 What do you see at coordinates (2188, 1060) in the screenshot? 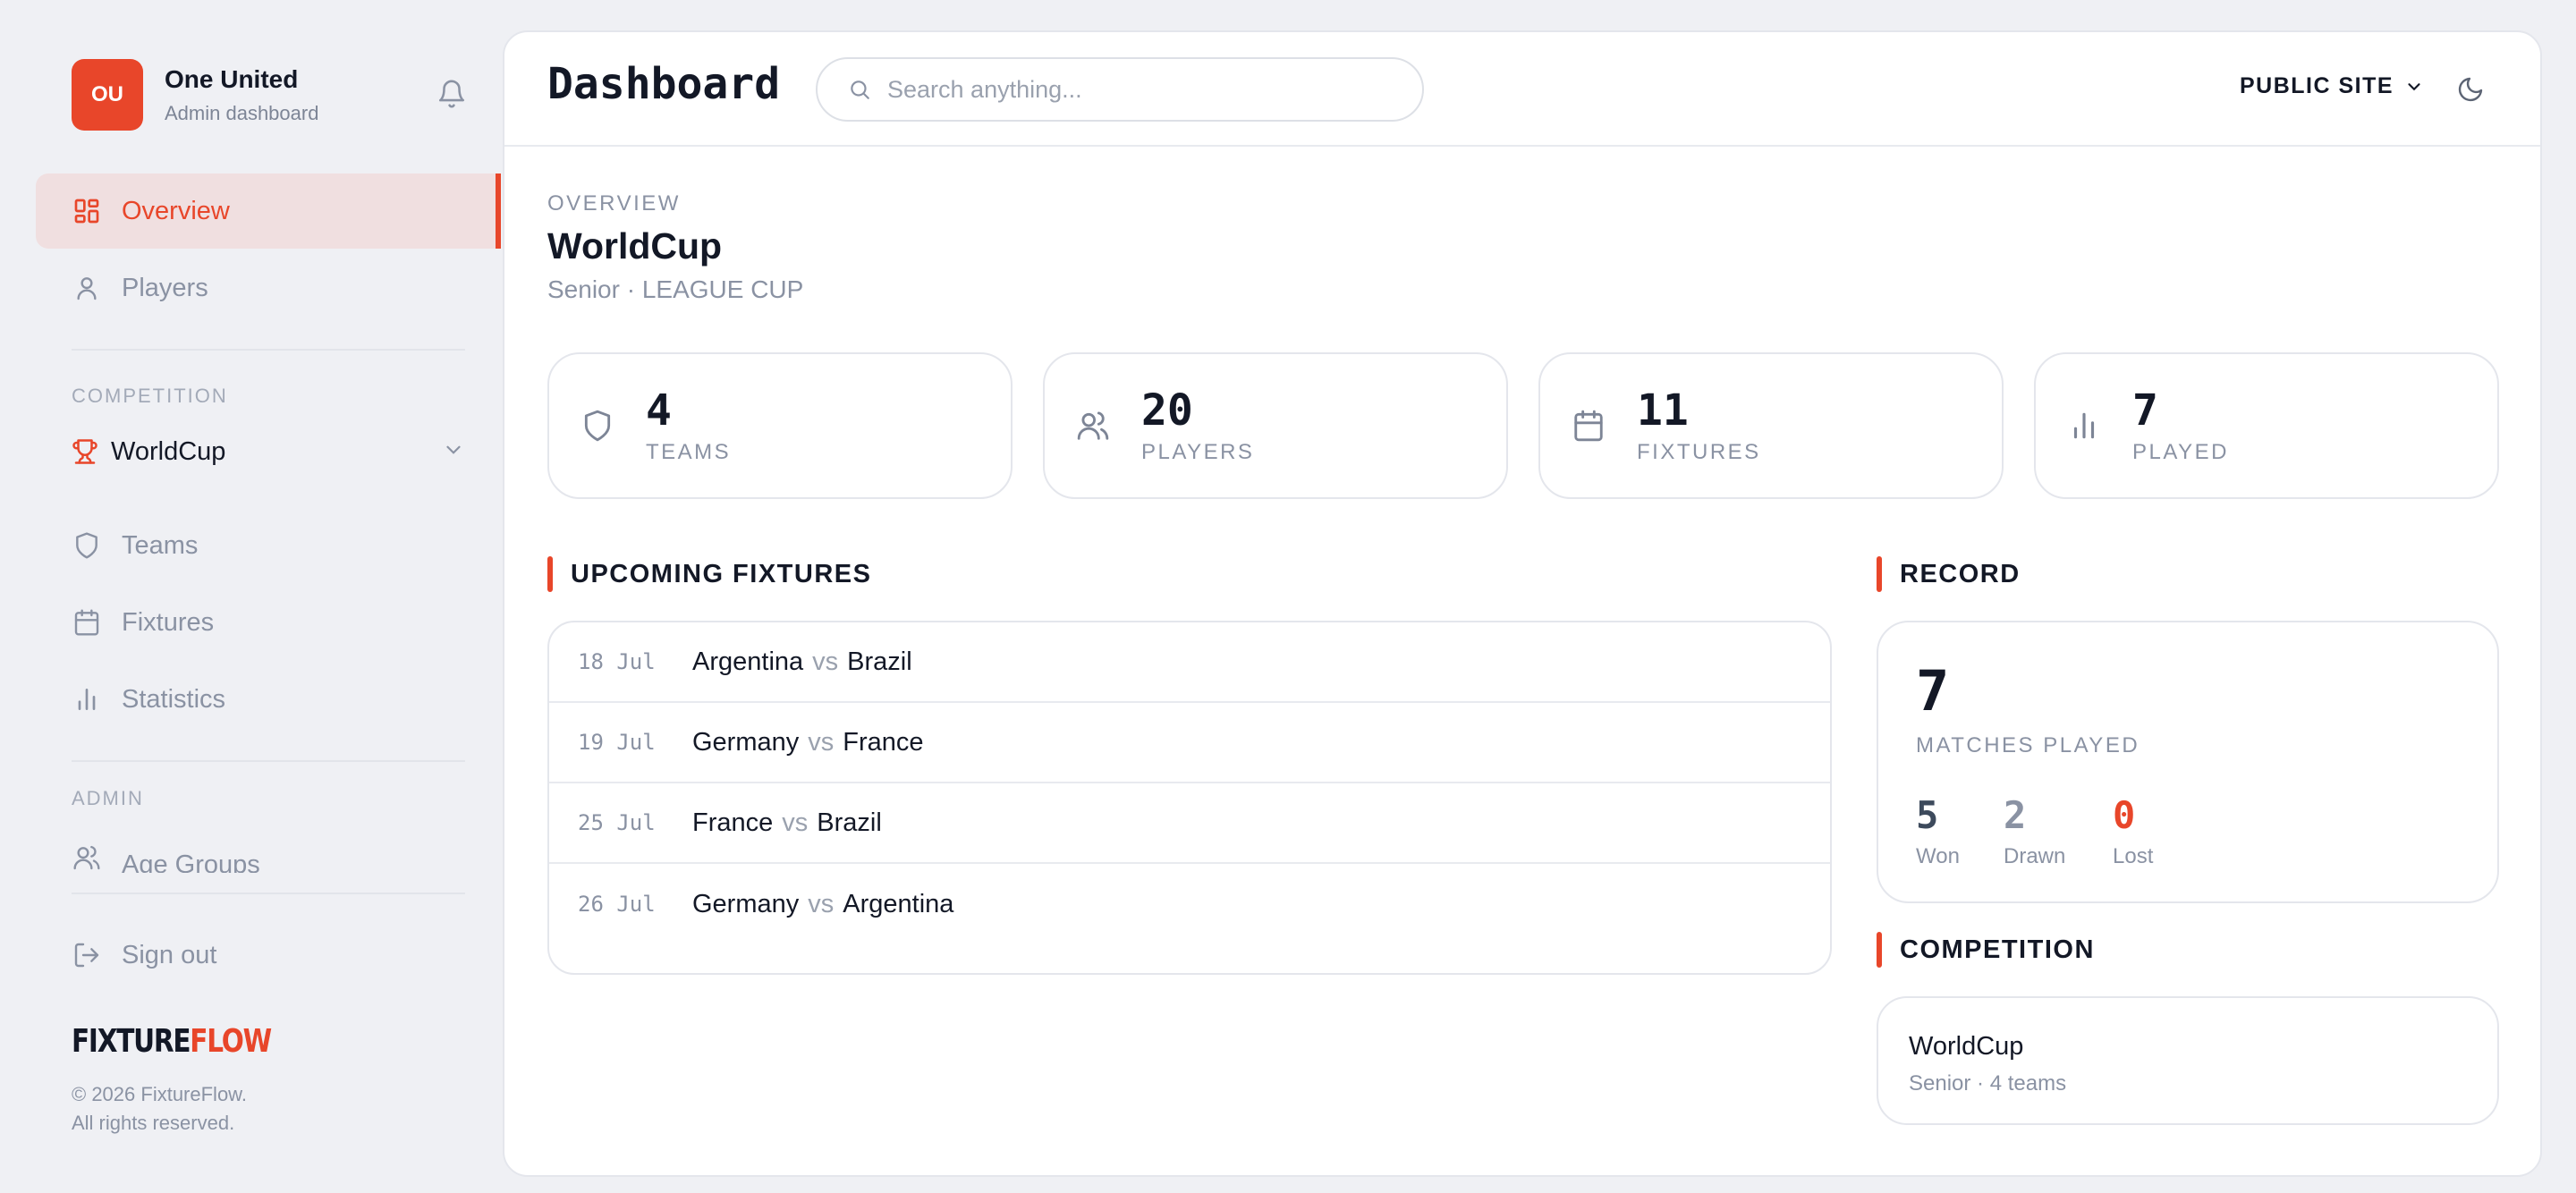
I see `competition-card: WorldCup Senior · 4 teams` at bounding box center [2188, 1060].